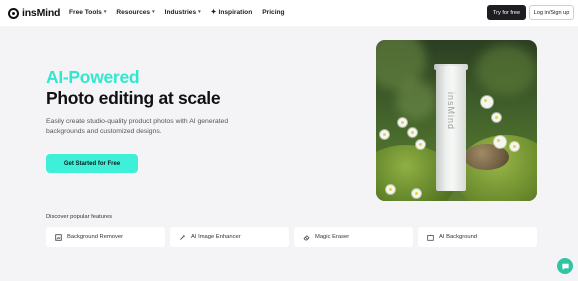  What do you see at coordinates (235, 12) in the screenshot?
I see `menu-item-label: Inspiration` at bounding box center [235, 12].